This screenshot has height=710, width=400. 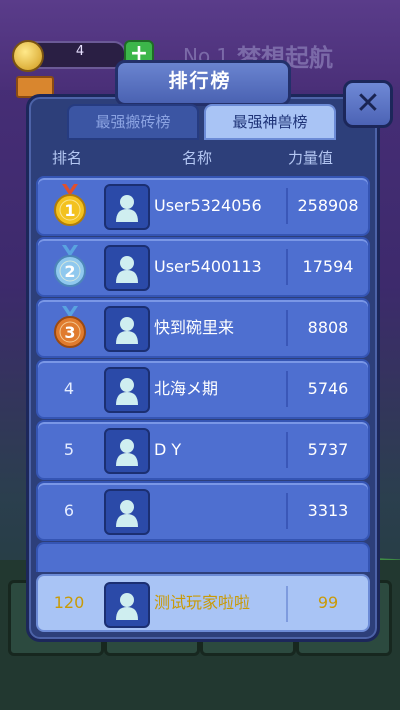 I want to click on player-power: 5746, so click(x=328, y=388).